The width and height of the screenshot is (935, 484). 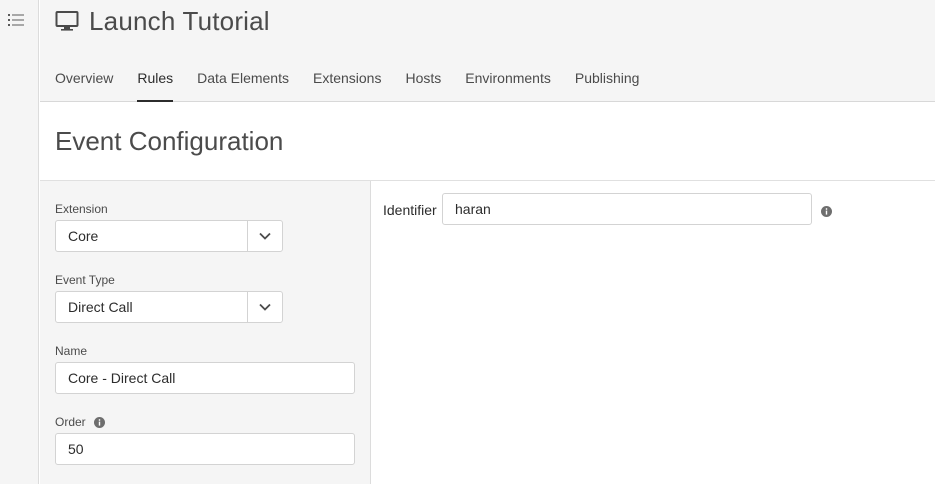 I want to click on tab-overview: Overview, so click(x=84, y=84).